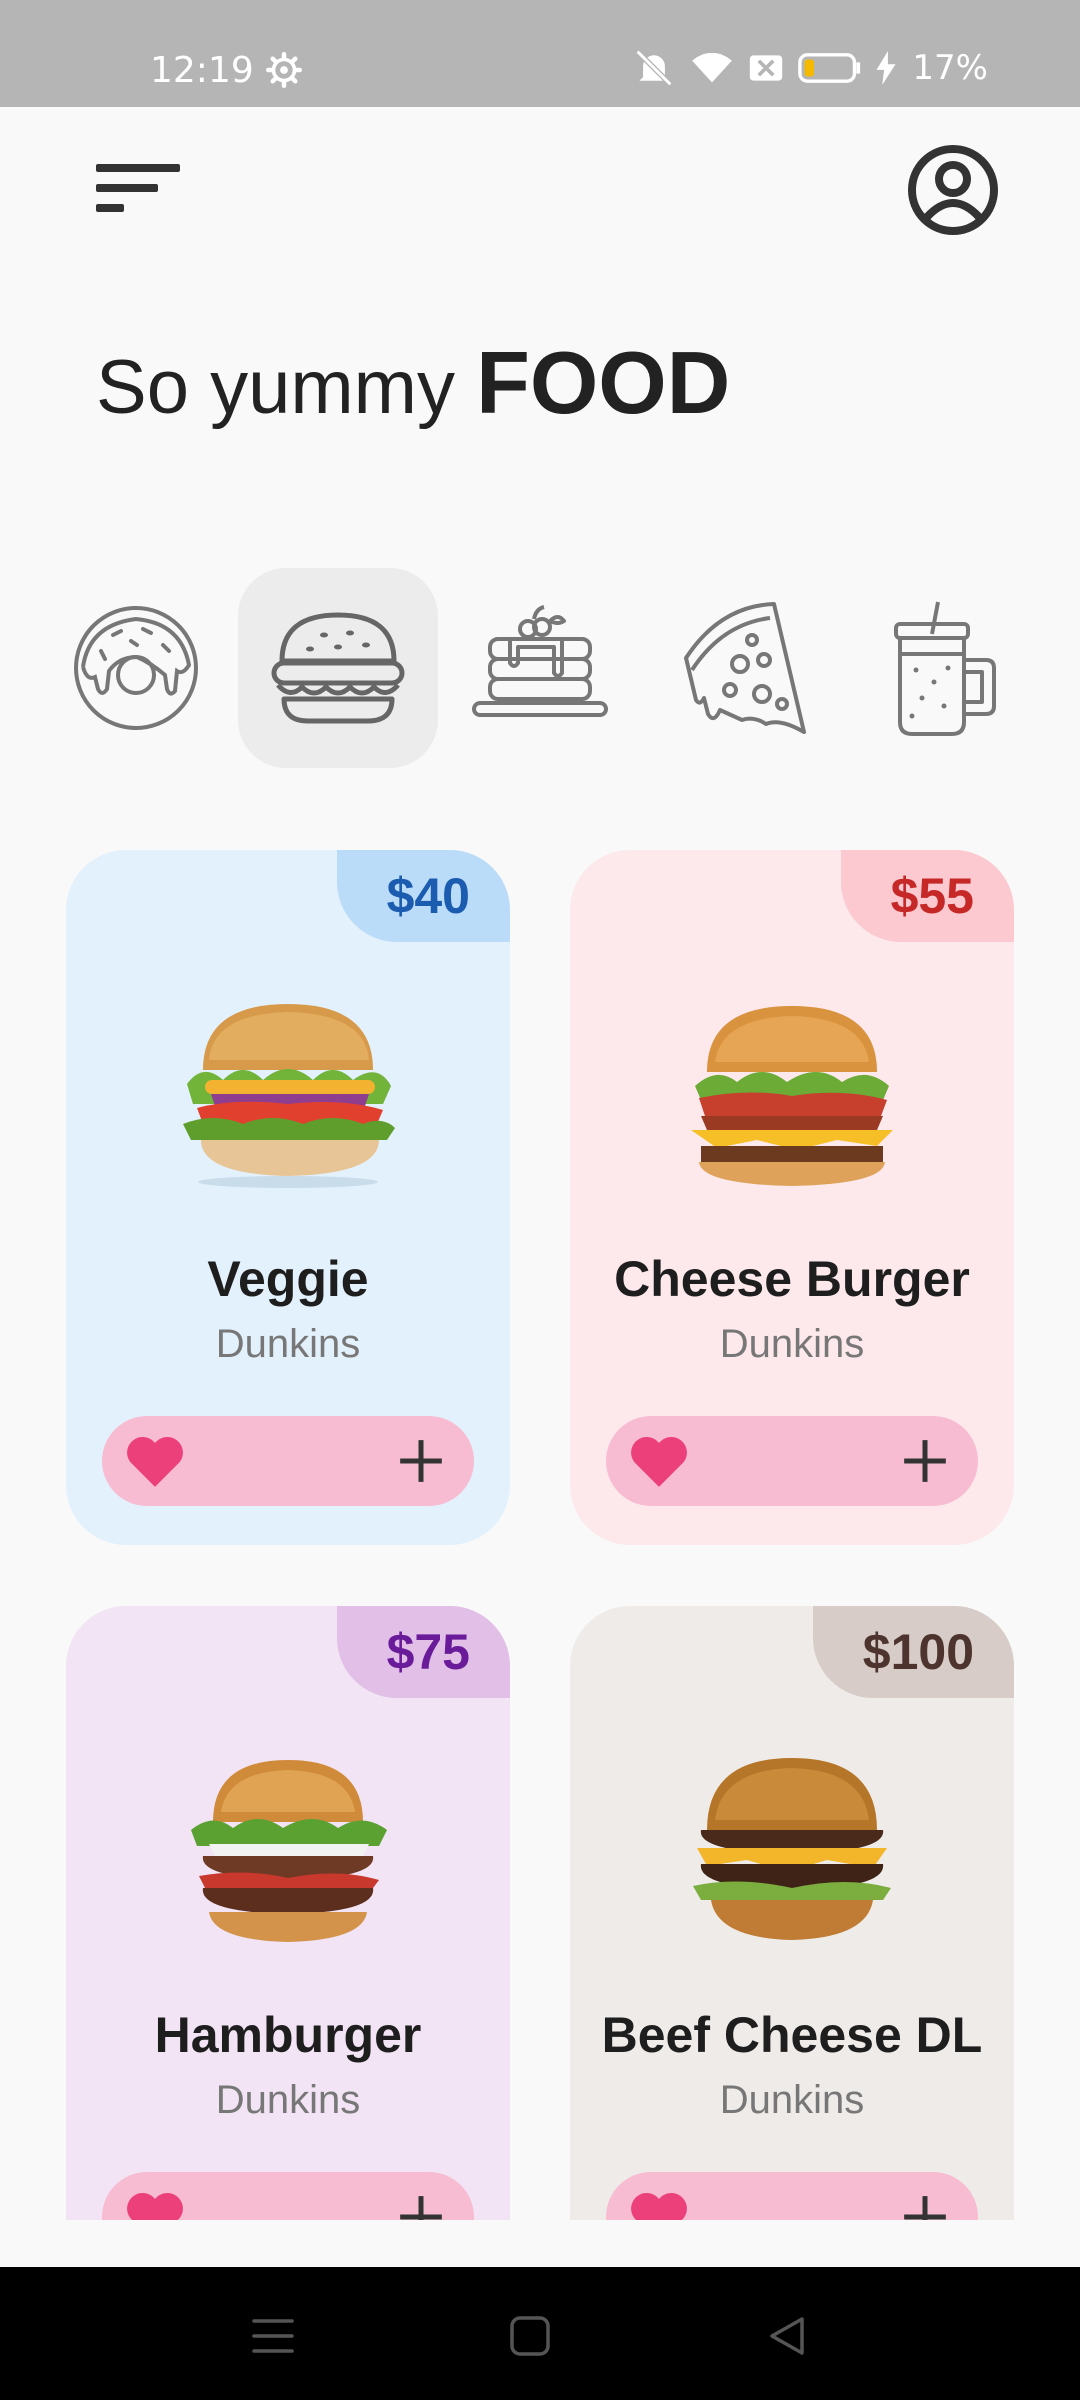 The image size is (1080, 2400). I want to click on cheese-burger-image, so click(792, 1096).